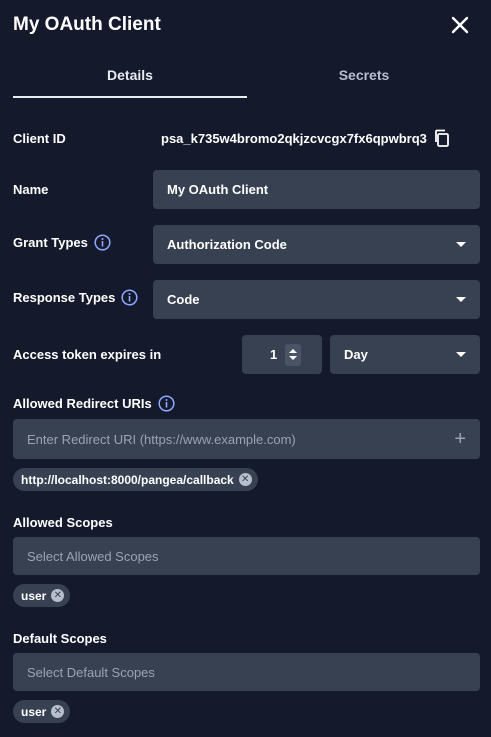  What do you see at coordinates (460, 25) in the screenshot?
I see `close-icon` at bounding box center [460, 25].